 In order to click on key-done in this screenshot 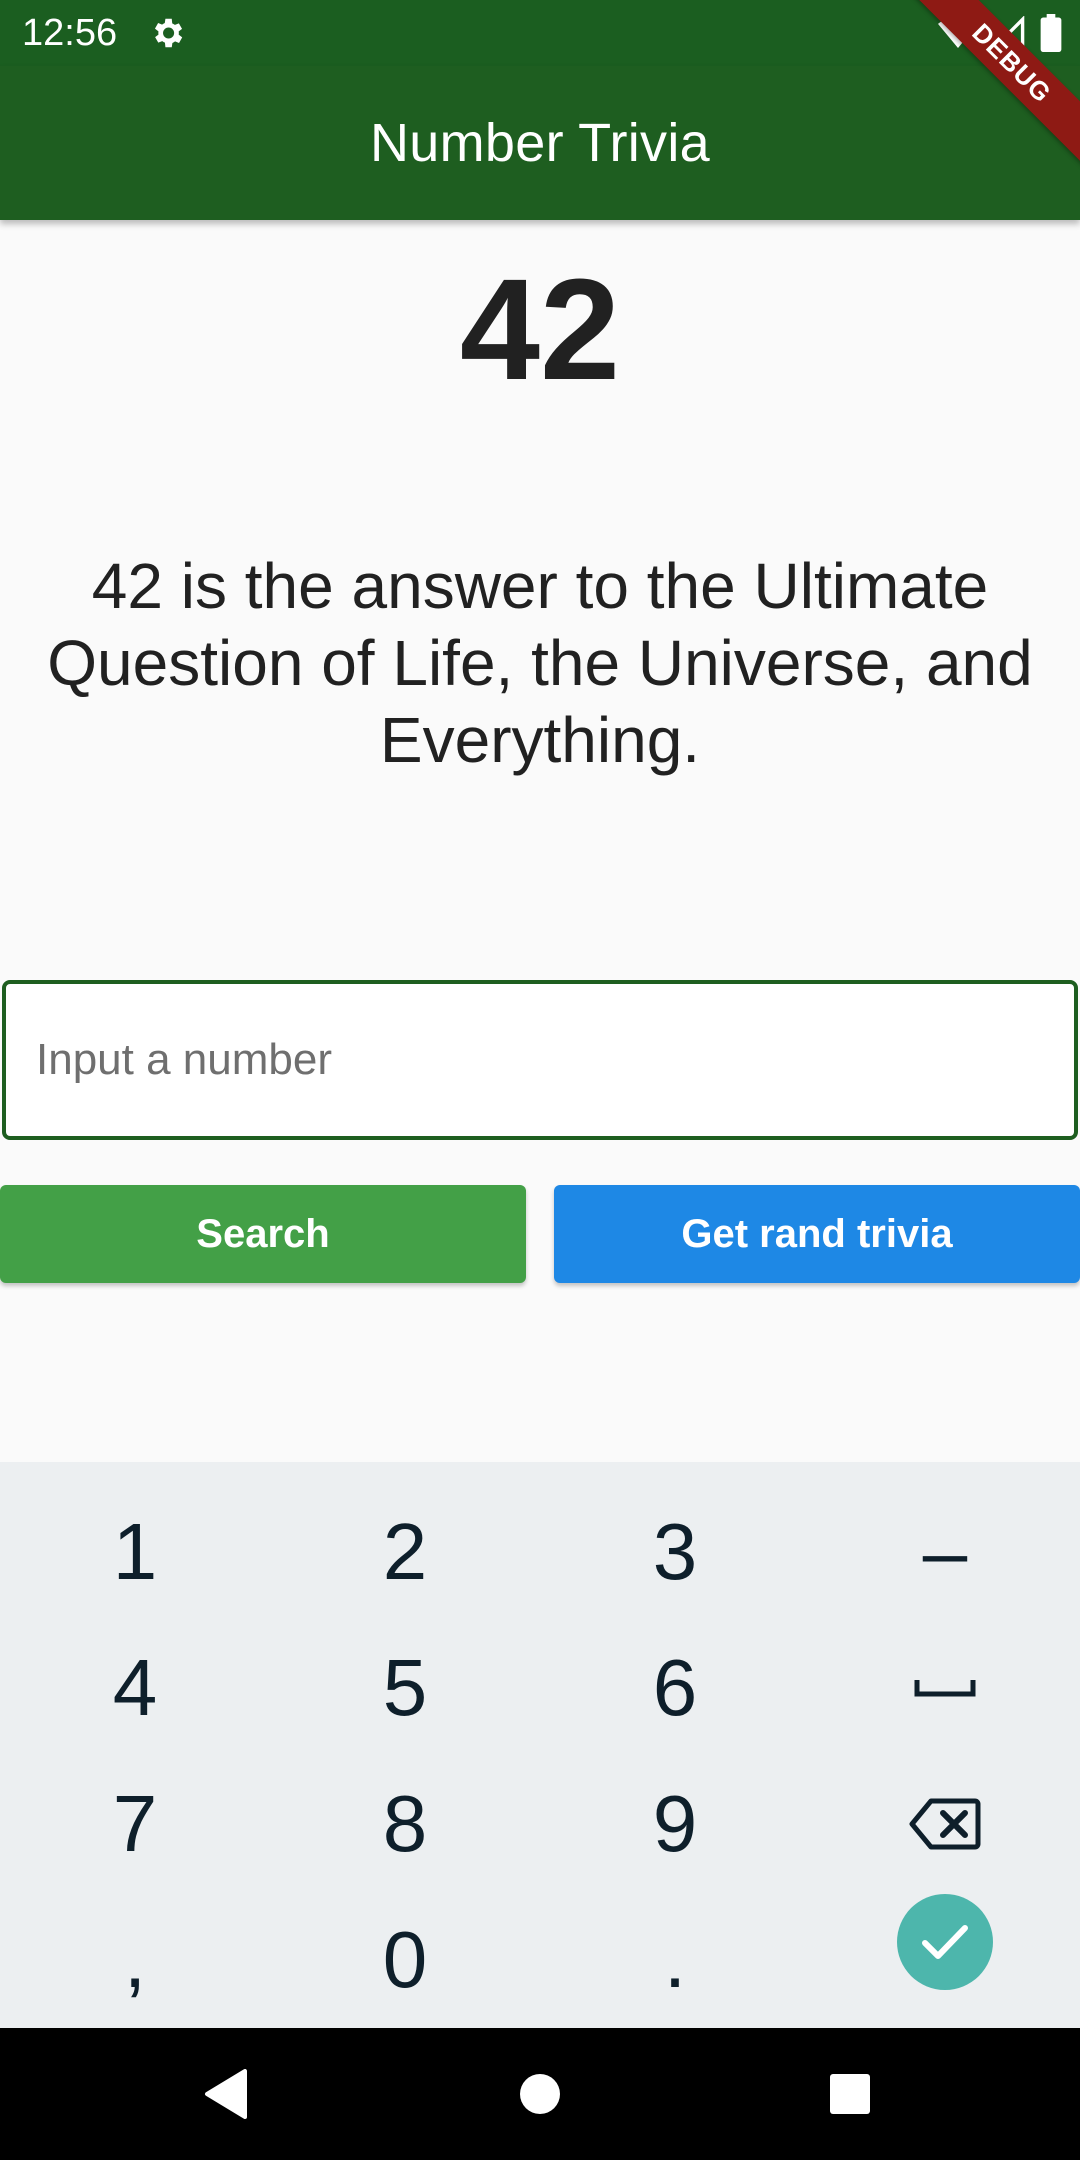, I will do `click(945, 1942)`.